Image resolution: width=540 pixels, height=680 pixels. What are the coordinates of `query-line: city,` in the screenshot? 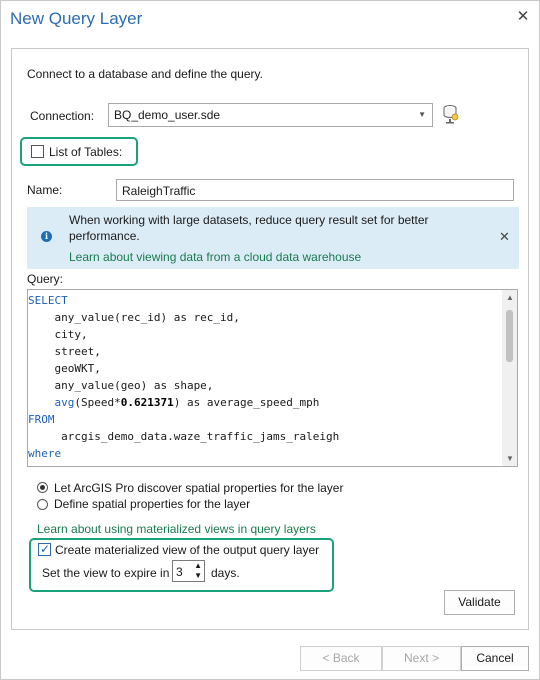 It's located at (58, 334).